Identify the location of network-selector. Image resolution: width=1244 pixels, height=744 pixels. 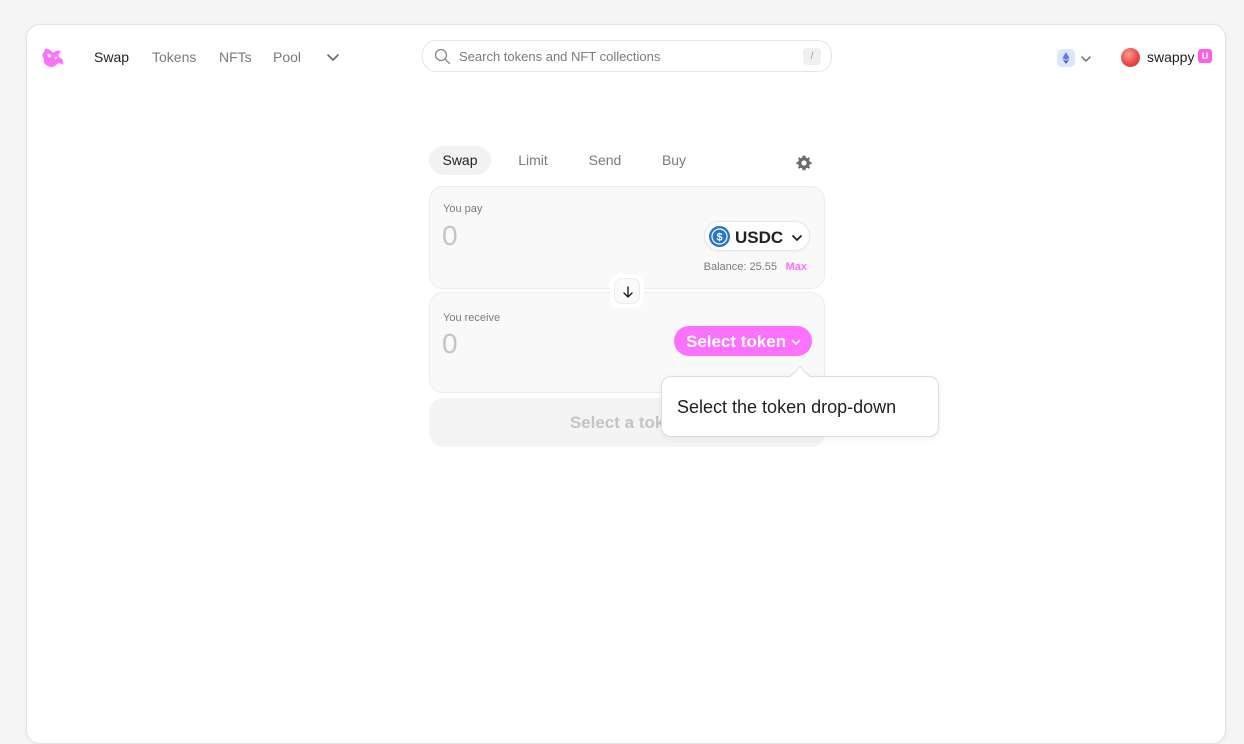
(1077, 58).